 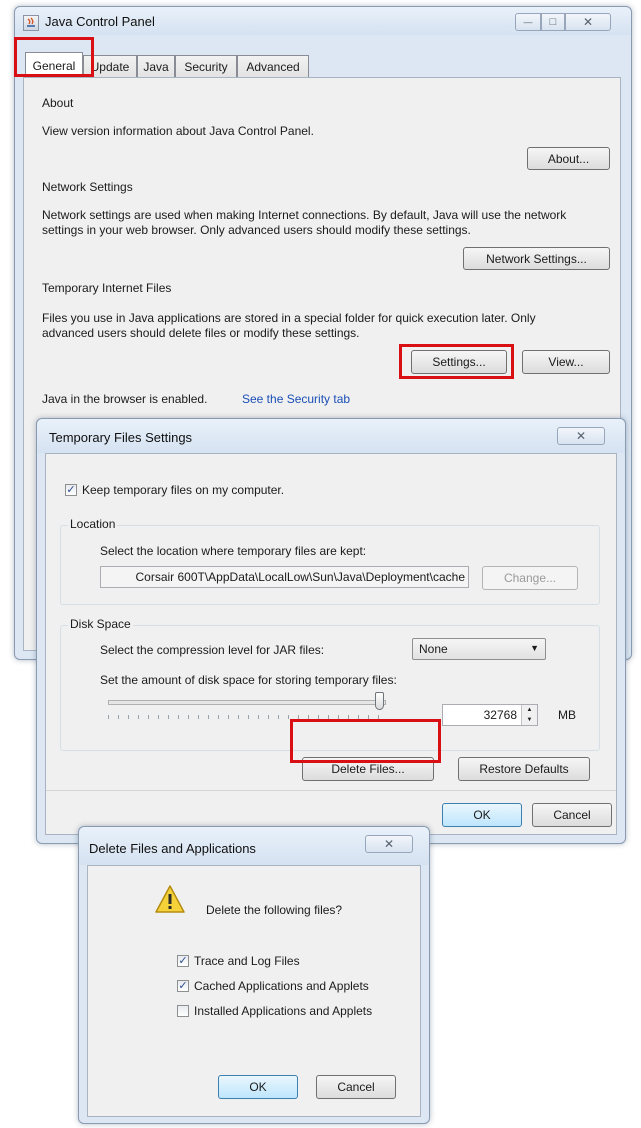 What do you see at coordinates (87, 187) in the screenshot?
I see `network-heading: Network Settings` at bounding box center [87, 187].